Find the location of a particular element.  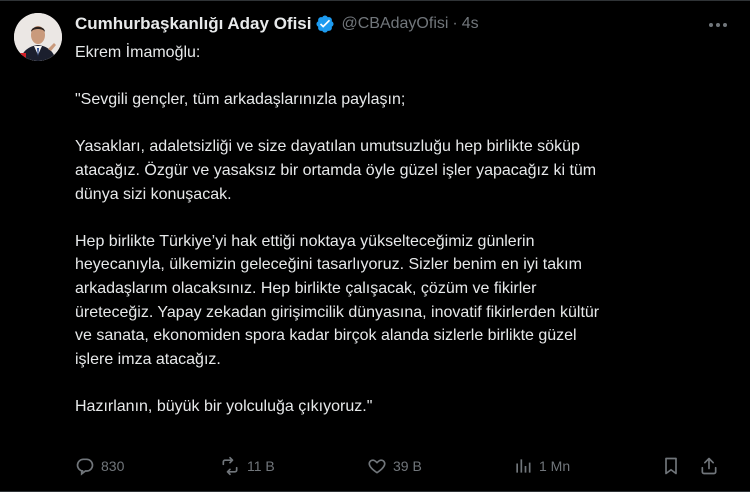

tweet-timestamp: 4s is located at coordinates (470, 24).